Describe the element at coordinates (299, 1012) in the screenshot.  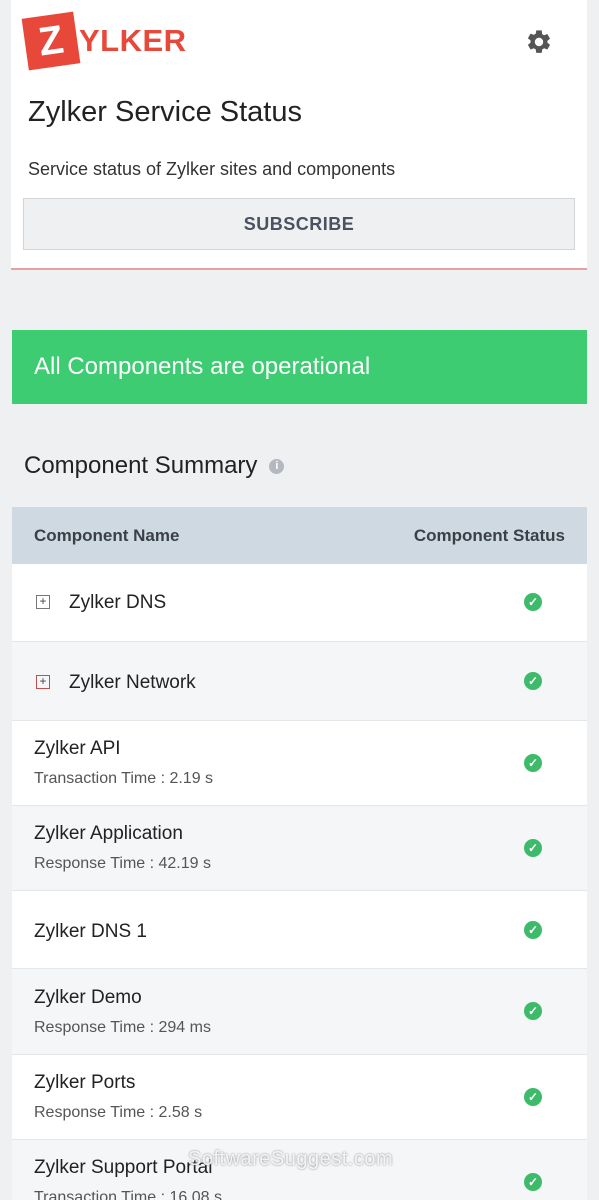
I see `table-row: Zylker Demo Response Time : 294 ms ✓` at that location.